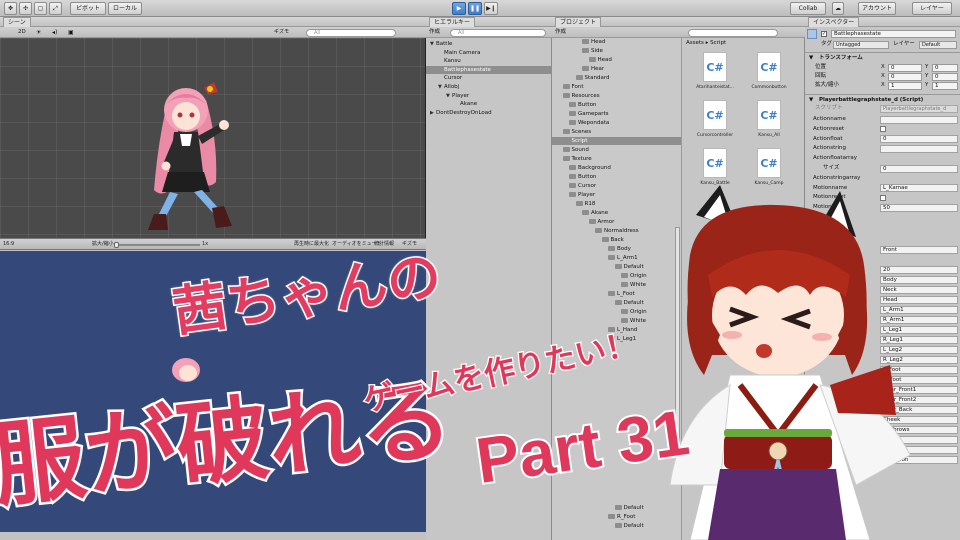 This screenshot has height=540, width=960. I want to click on scale-icon: ⤢, so click(55, 8).